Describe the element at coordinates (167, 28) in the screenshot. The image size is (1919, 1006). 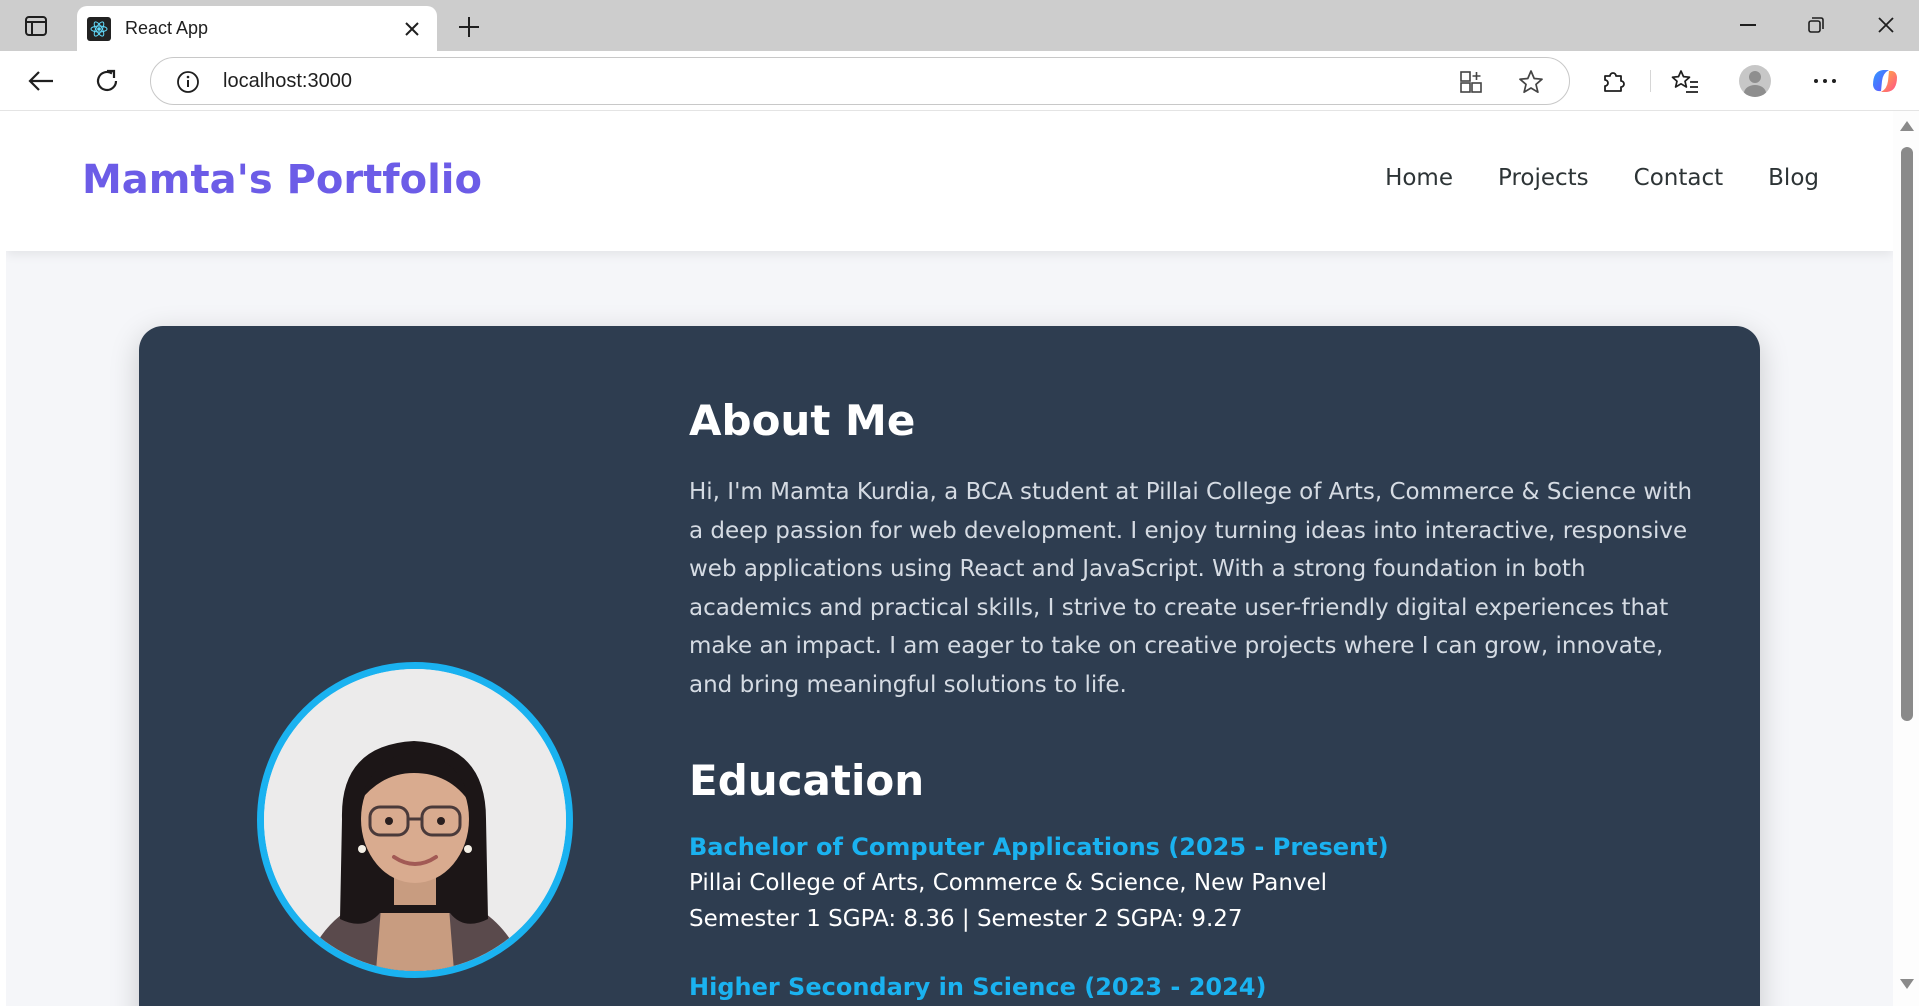
I see `tab-title: React App` at that location.